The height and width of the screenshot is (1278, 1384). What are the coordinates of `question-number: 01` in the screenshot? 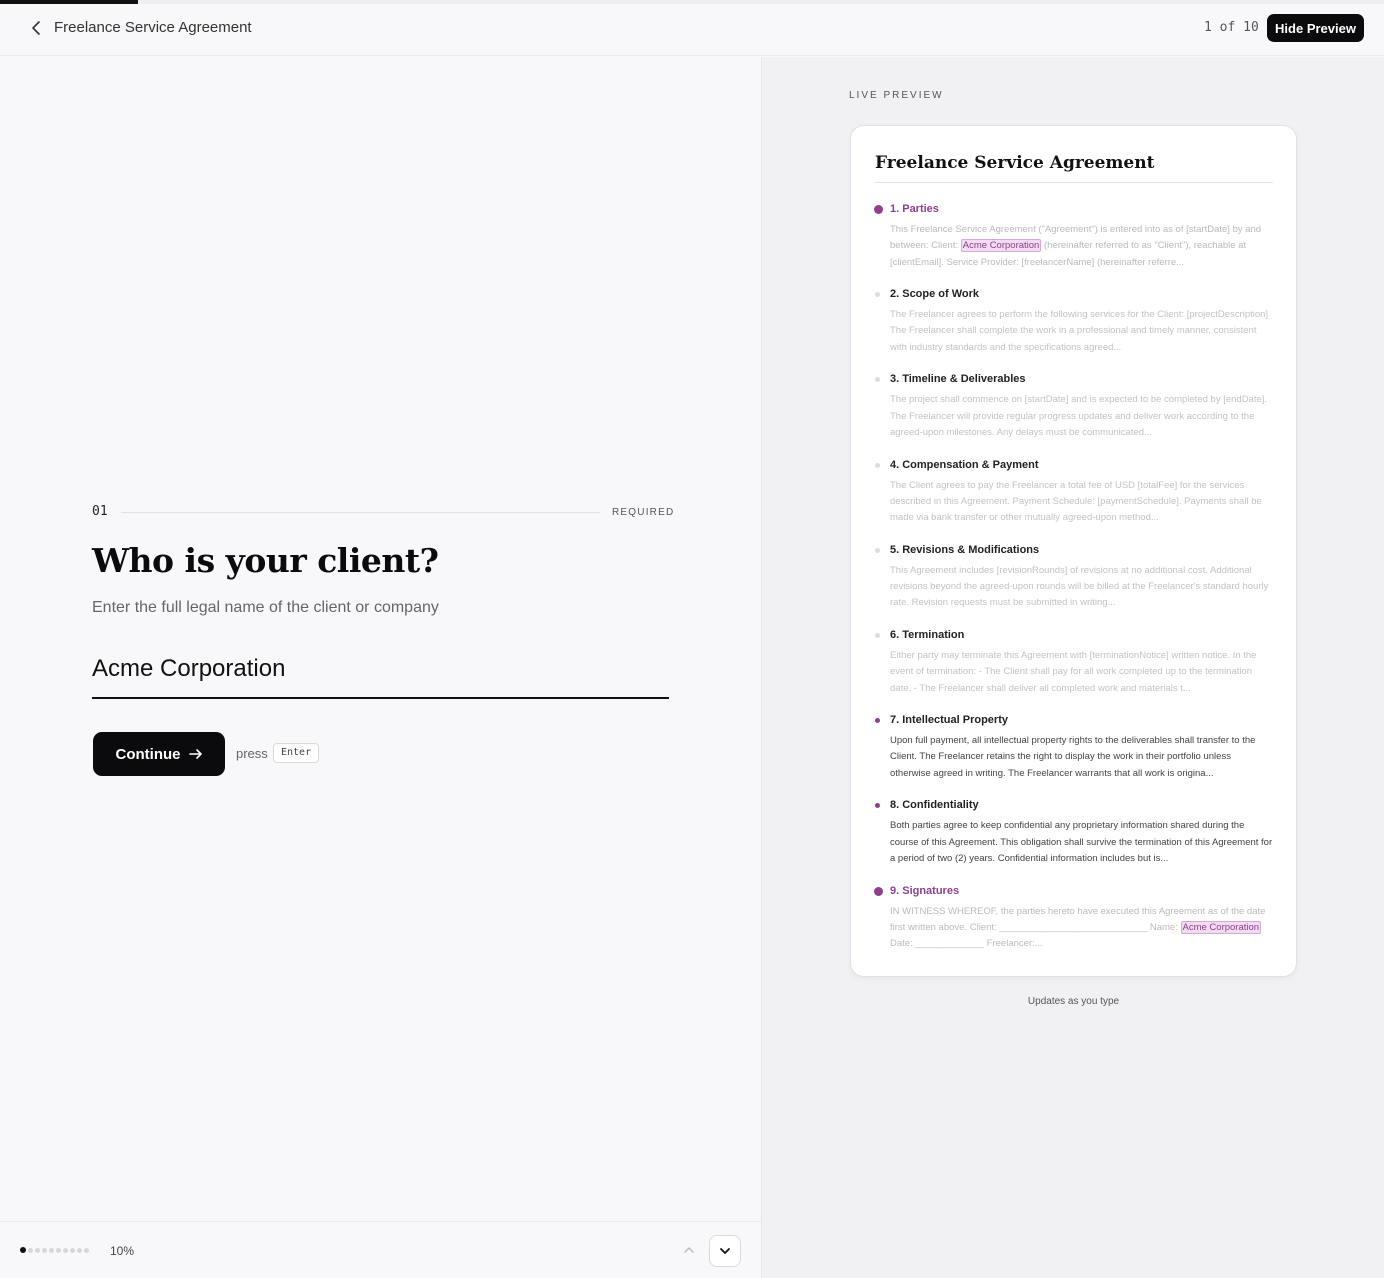 It's located at (100, 511).